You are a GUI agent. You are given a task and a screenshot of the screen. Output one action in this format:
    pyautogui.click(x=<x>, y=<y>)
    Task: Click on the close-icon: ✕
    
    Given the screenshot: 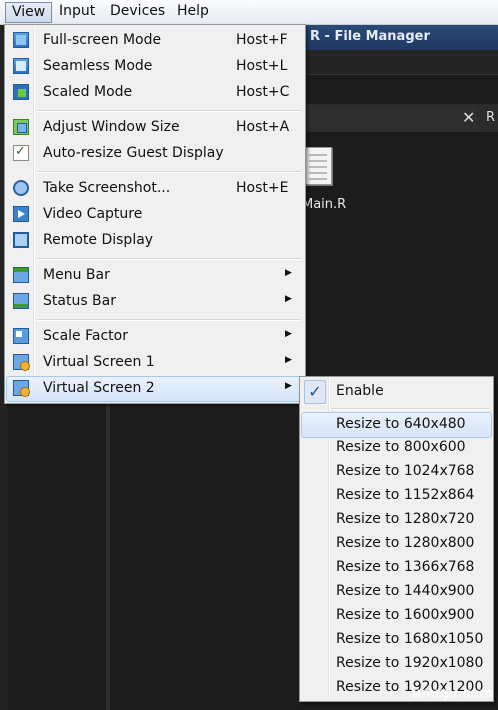 What is the action you would take?
    pyautogui.click(x=468, y=117)
    